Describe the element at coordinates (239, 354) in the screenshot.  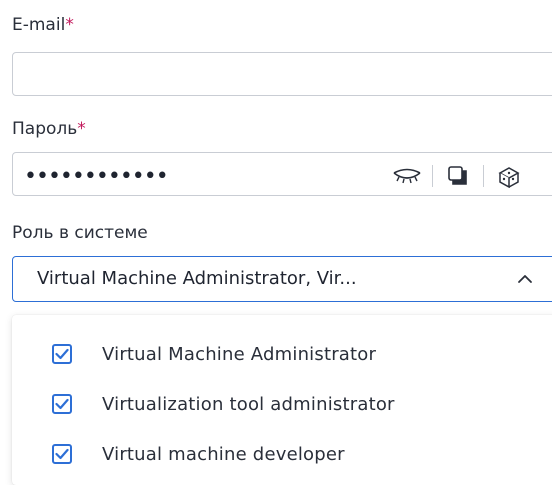
I see `role-option-label: Virtual Machine Administrator` at that location.